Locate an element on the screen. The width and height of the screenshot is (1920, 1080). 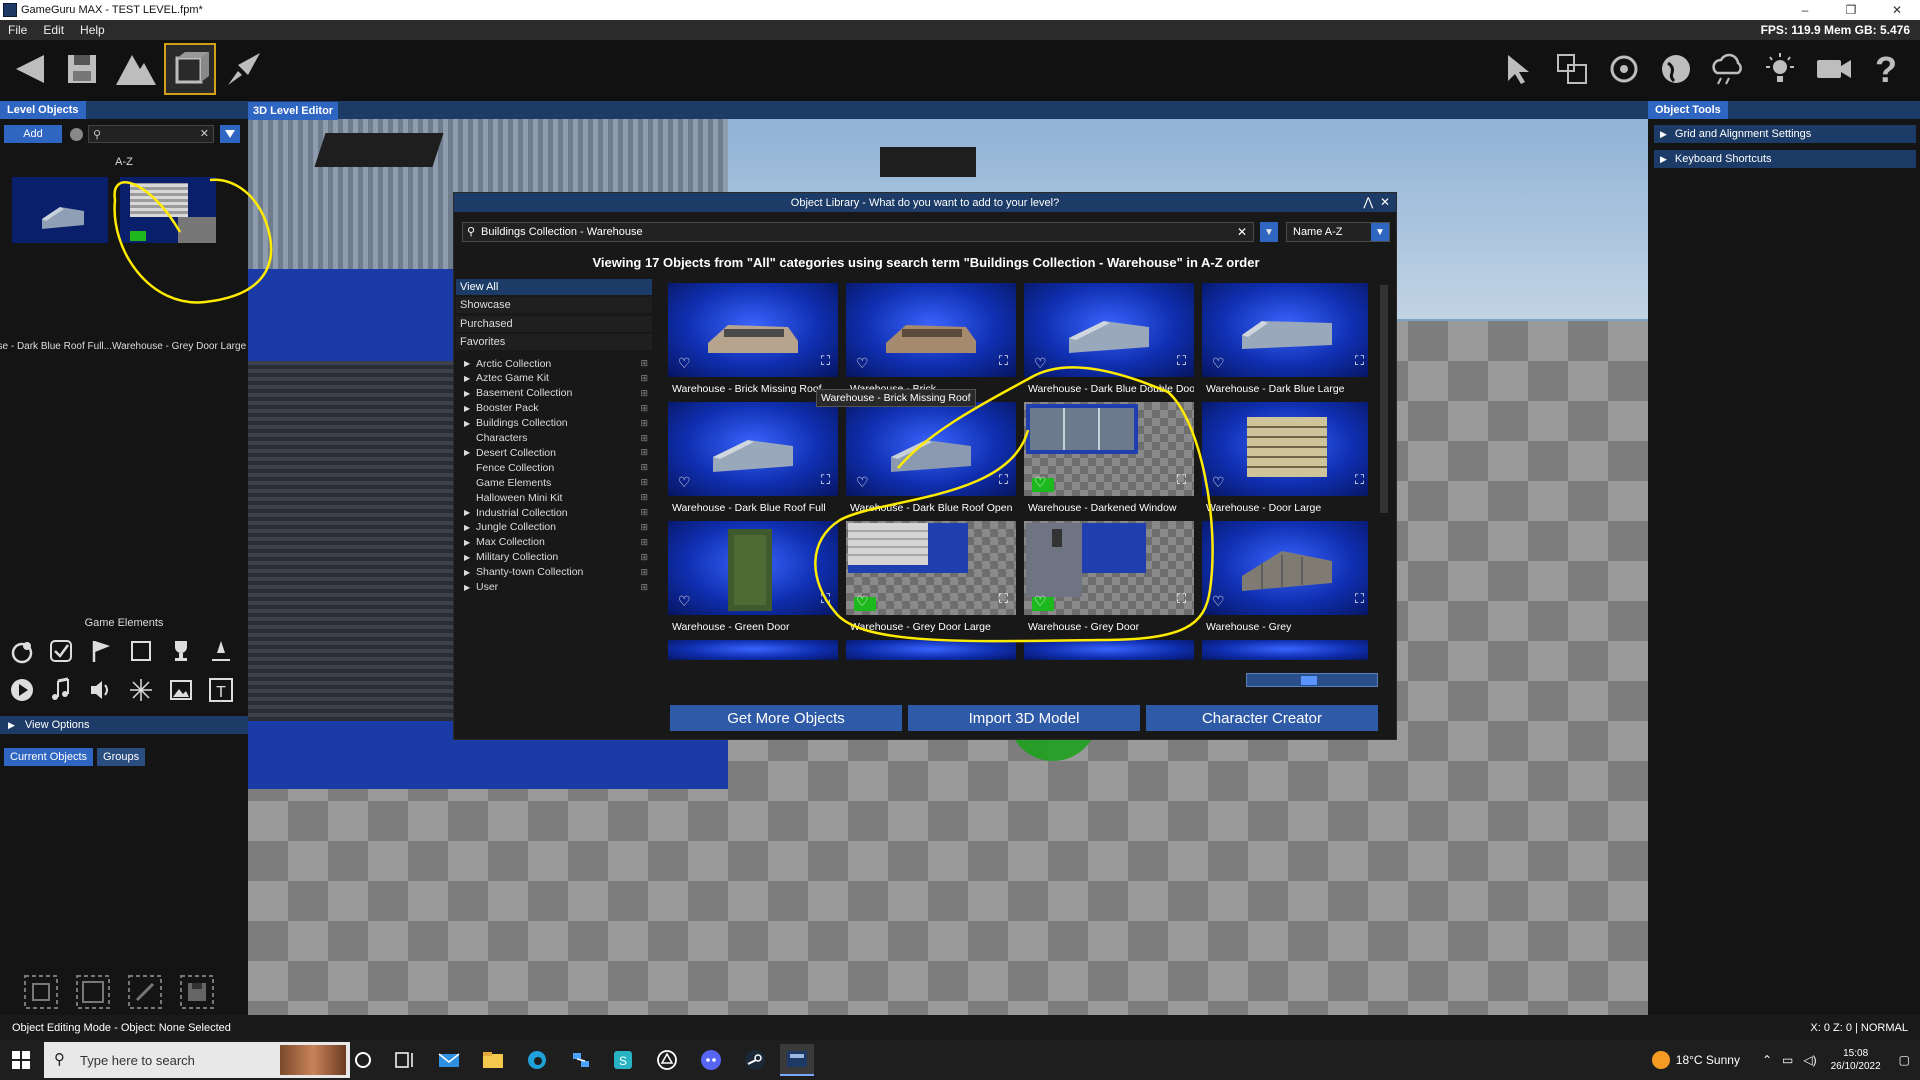
grid-alignment-settings-row: ▶ Grid and Alignment Settings is located at coordinates (1785, 134).